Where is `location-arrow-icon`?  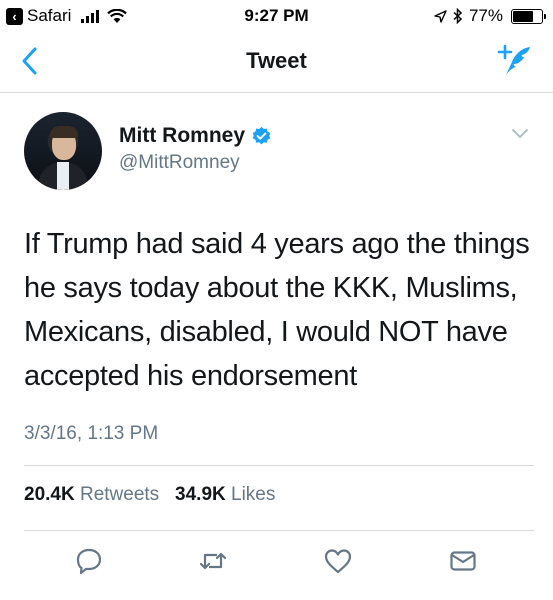
location-arrow-icon is located at coordinates (440, 16).